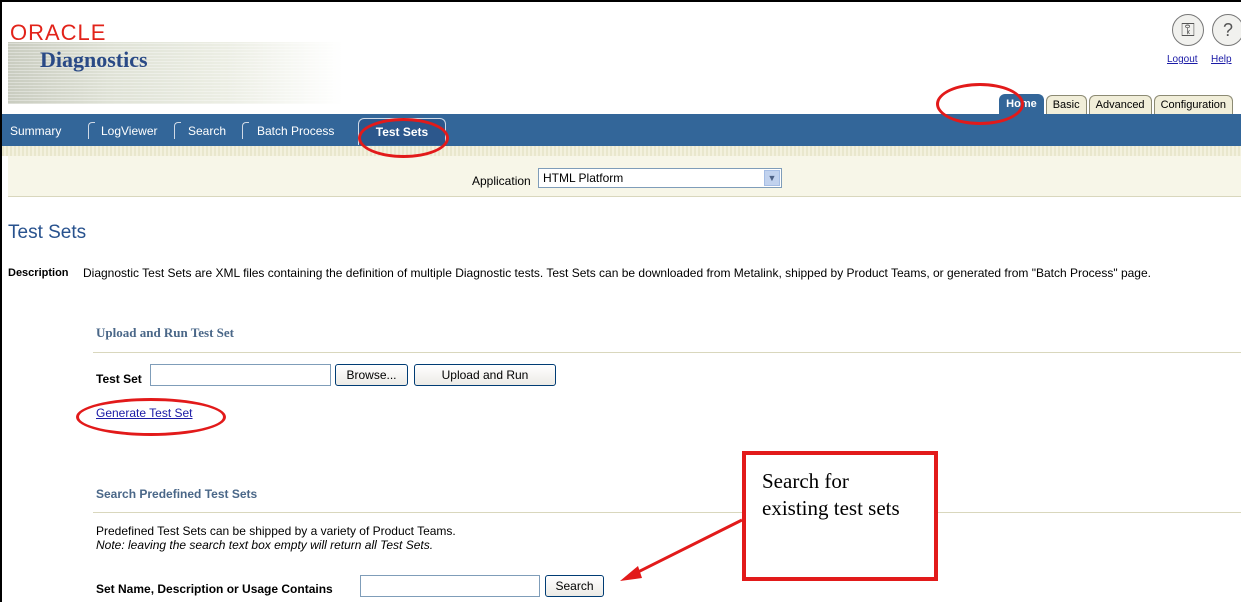 This screenshot has height=602, width=1241. Describe the element at coordinates (574, 586) in the screenshot. I see `search-button: Search` at that location.